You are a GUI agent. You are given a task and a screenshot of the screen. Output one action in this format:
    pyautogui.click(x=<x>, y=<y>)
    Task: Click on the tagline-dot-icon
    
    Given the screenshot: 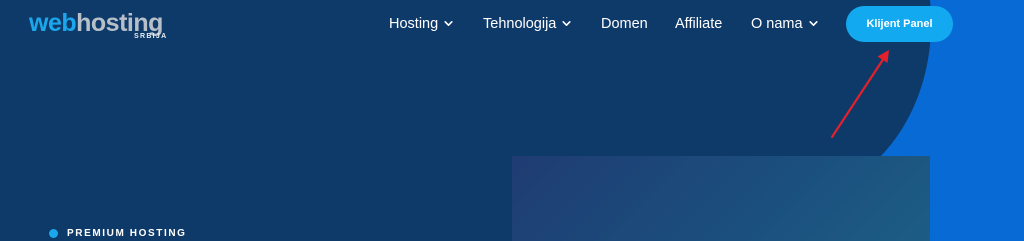 What is the action you would take?
    pyautogui.click(x=53, y=233)
    